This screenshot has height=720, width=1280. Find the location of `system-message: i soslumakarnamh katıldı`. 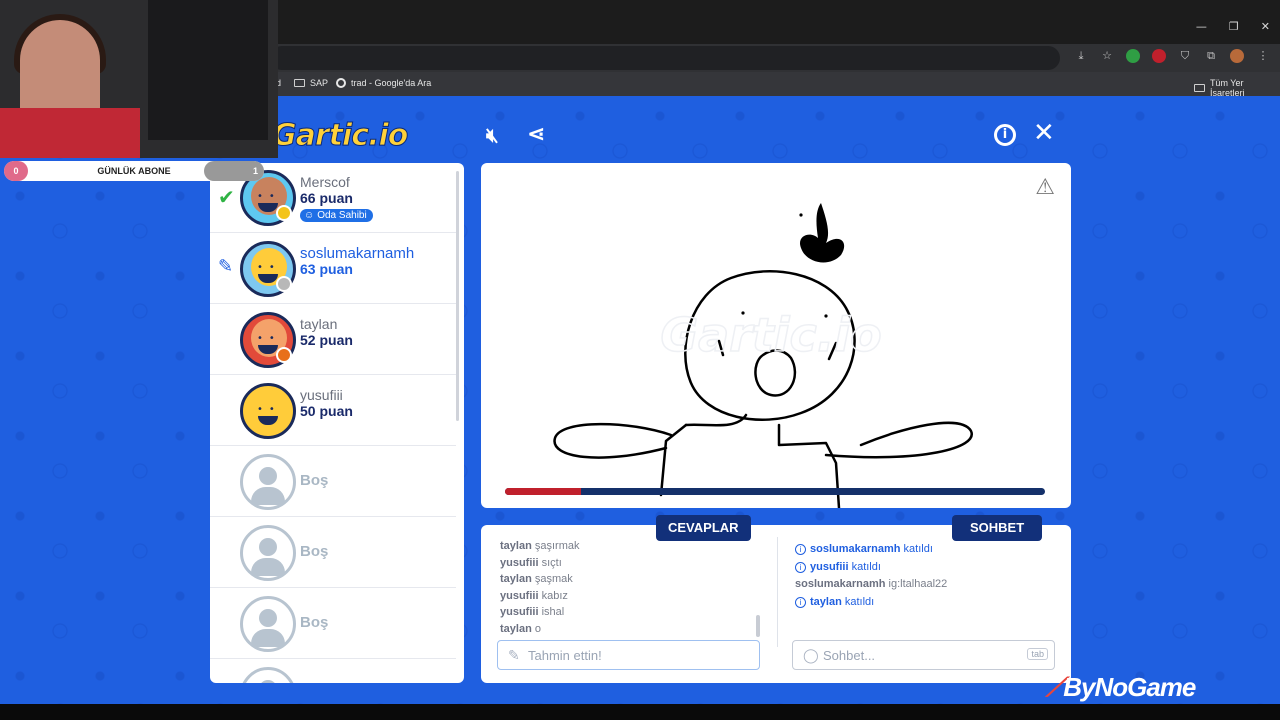

system-message: i soslumakarnamh katıldı is located at coordinates (930, 552).